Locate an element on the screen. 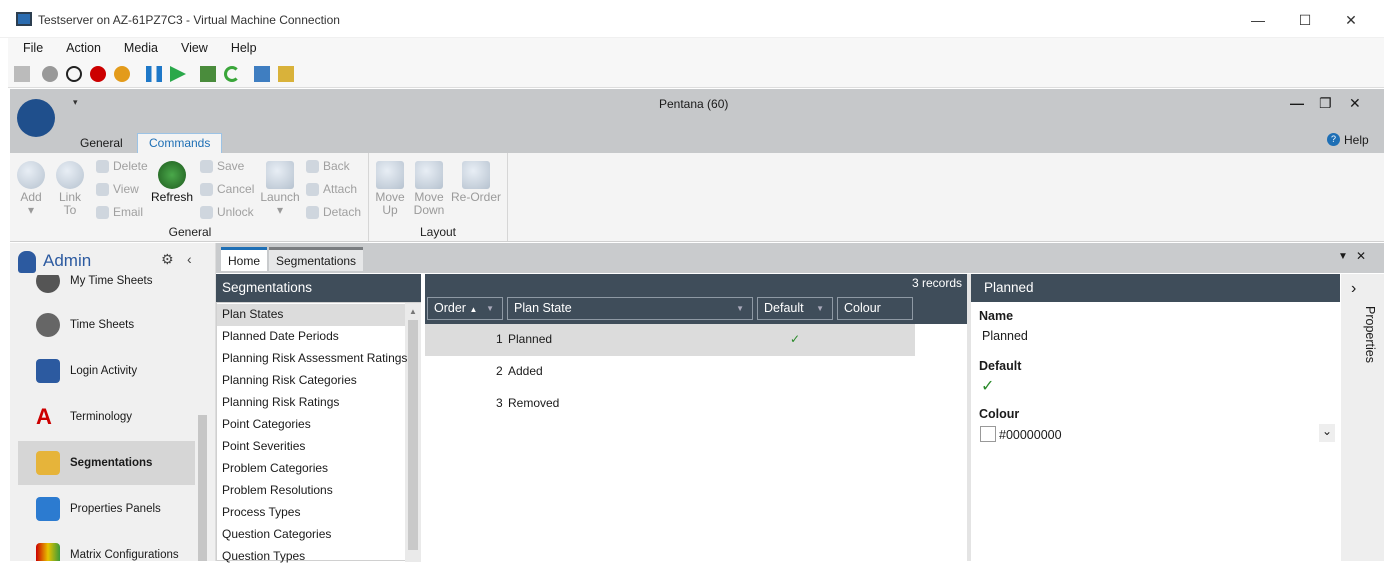  turn-off-icon is located at coordinates (74, 74).